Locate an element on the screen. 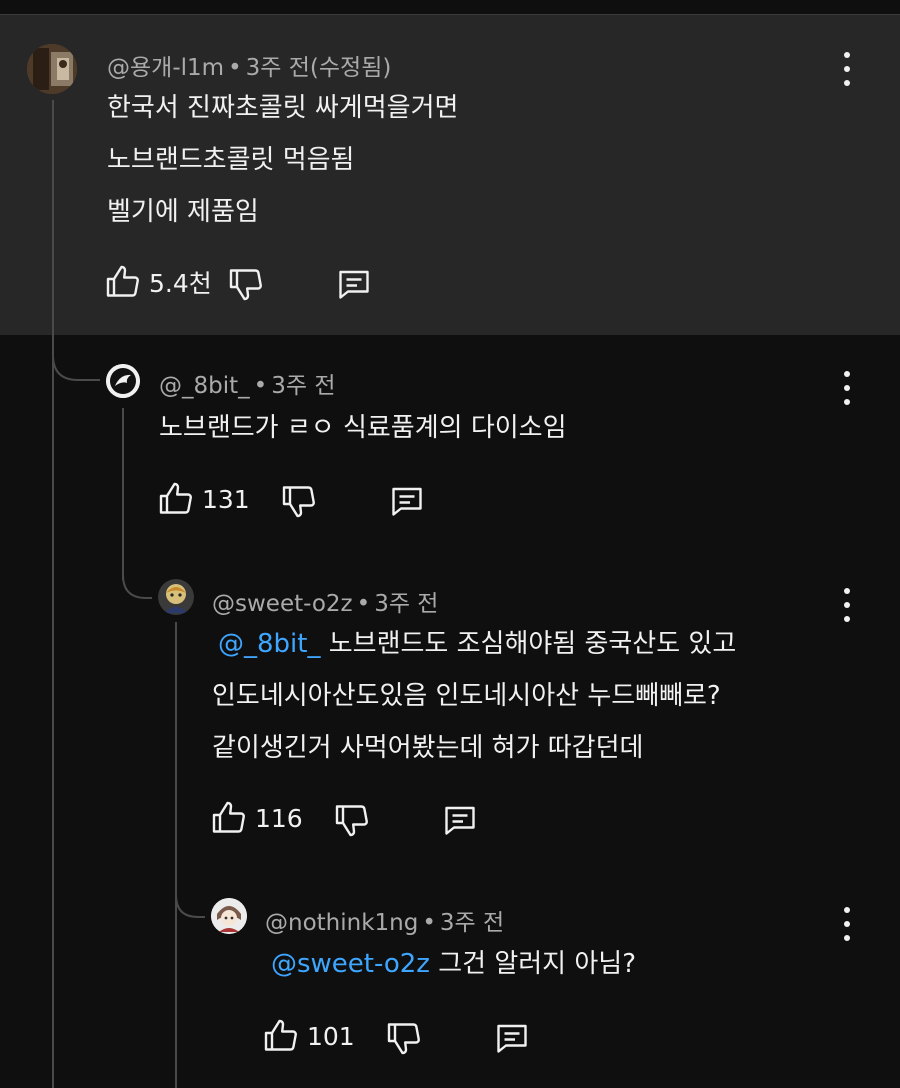  comment-body: 노브랜드가 ㄹㅇ 식료품계의 다이소임 is located at coordinates (363, 428).